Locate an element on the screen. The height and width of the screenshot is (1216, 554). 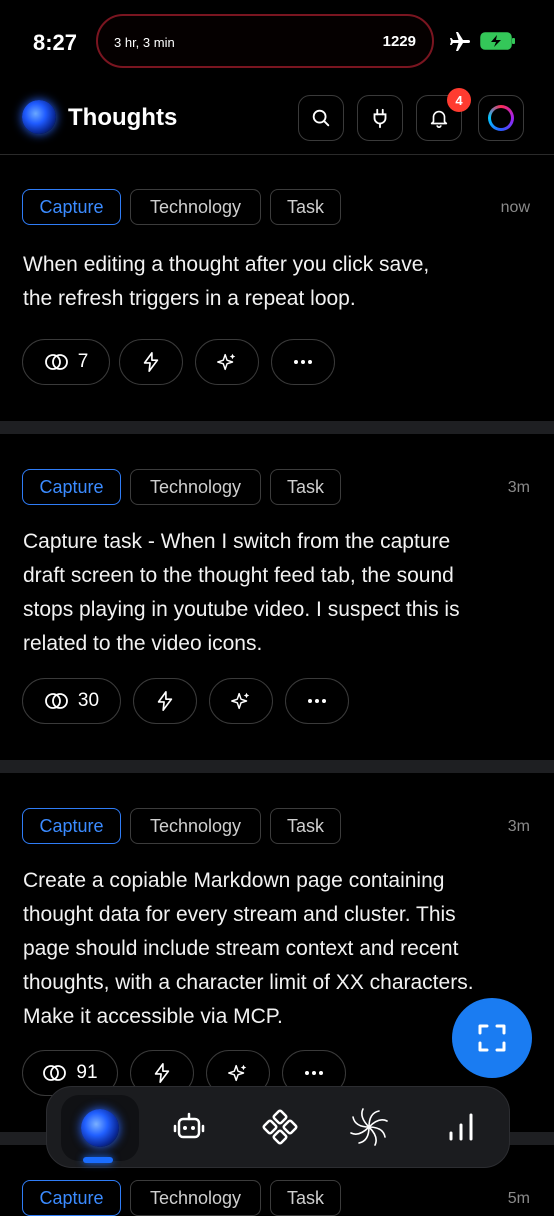
notification-badge: 4 is located at coordinates (459, 100).